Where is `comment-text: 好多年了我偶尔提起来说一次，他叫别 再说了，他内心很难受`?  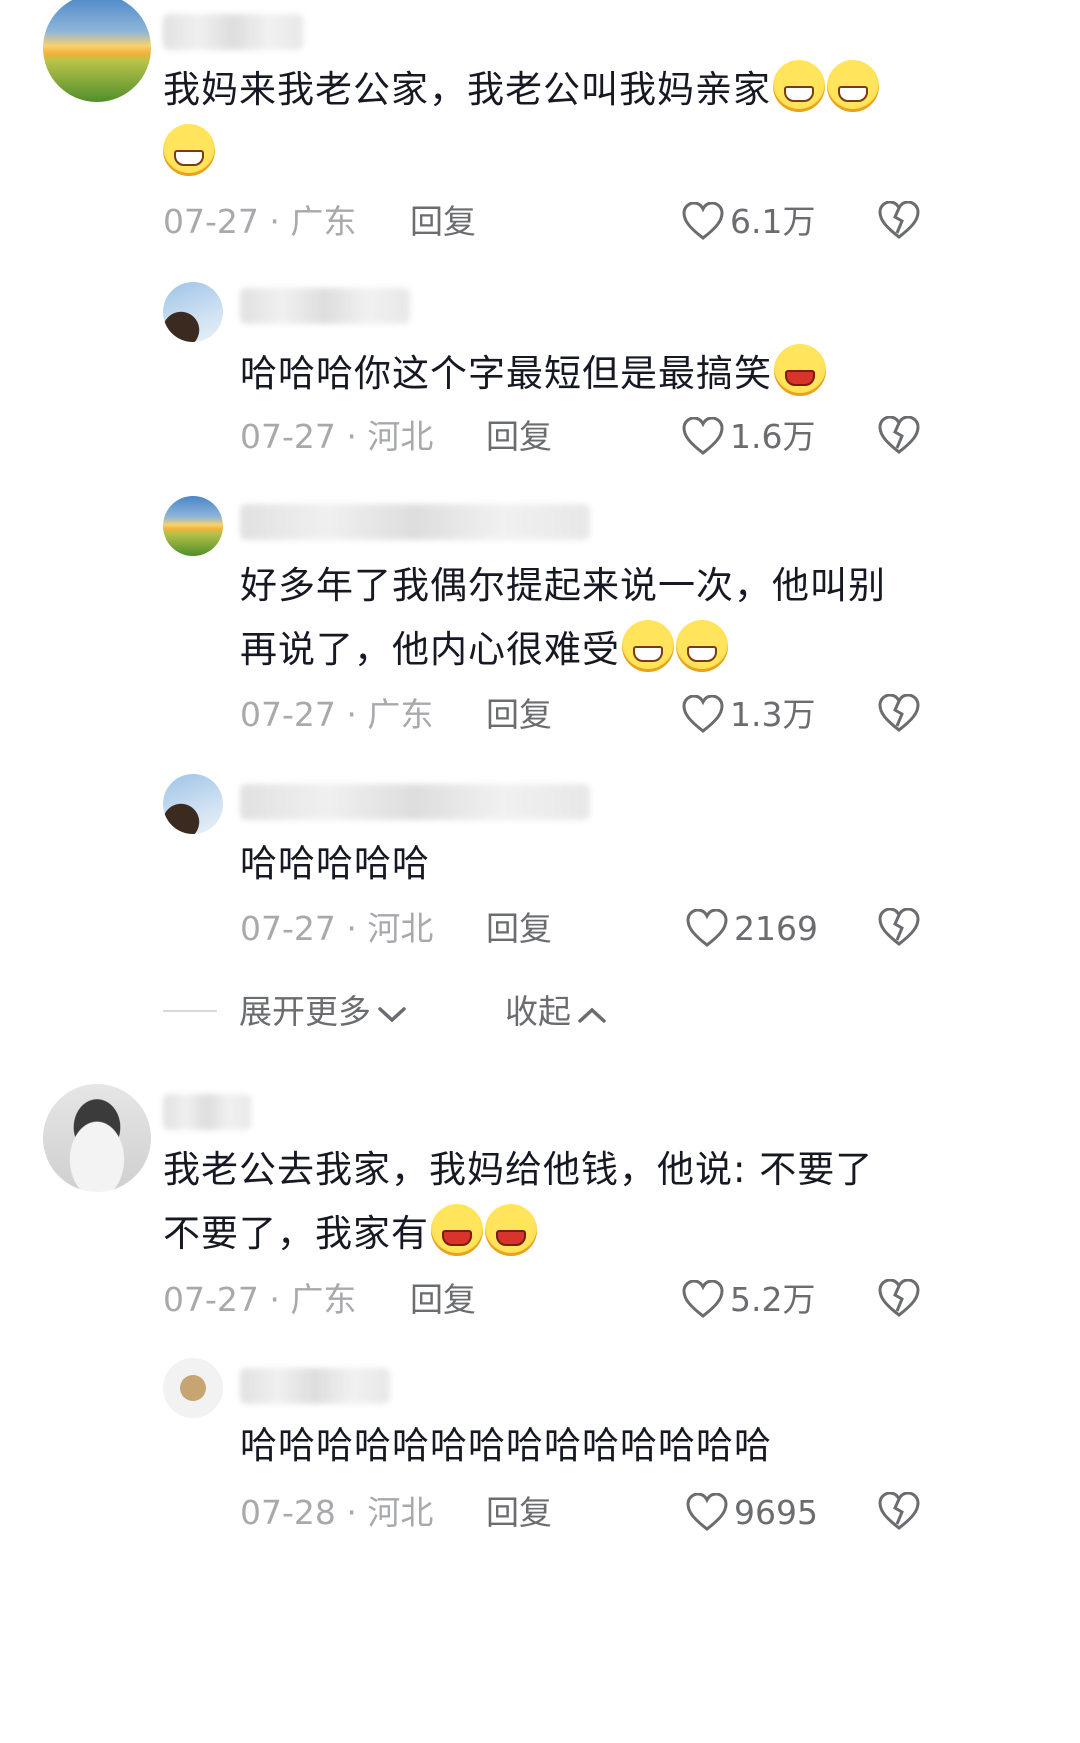 comment-text: 好多年了我偶尔提起来说一次，他叫别 再说了，他内心很难受 is located at coordinates (563, 618).